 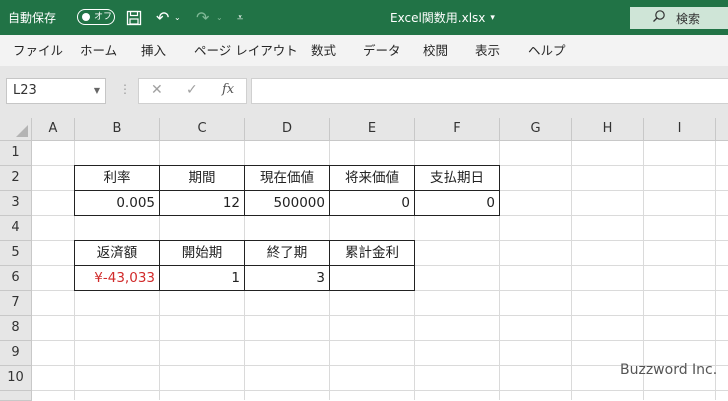 What do you see at coordinates (536, 129) in the screenshot?
I see `column-header-g: G` at bounding box center [536, 129].